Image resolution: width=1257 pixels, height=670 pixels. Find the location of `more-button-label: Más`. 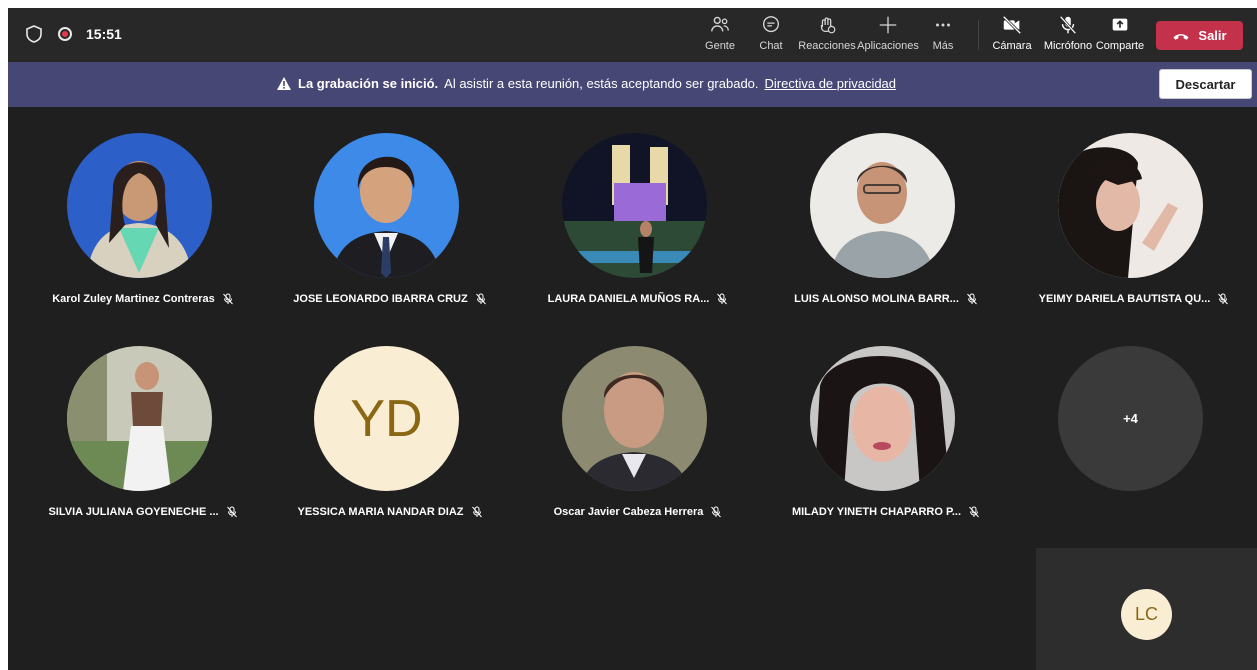

more-button-label: Más is located at coordinates (943, 46).